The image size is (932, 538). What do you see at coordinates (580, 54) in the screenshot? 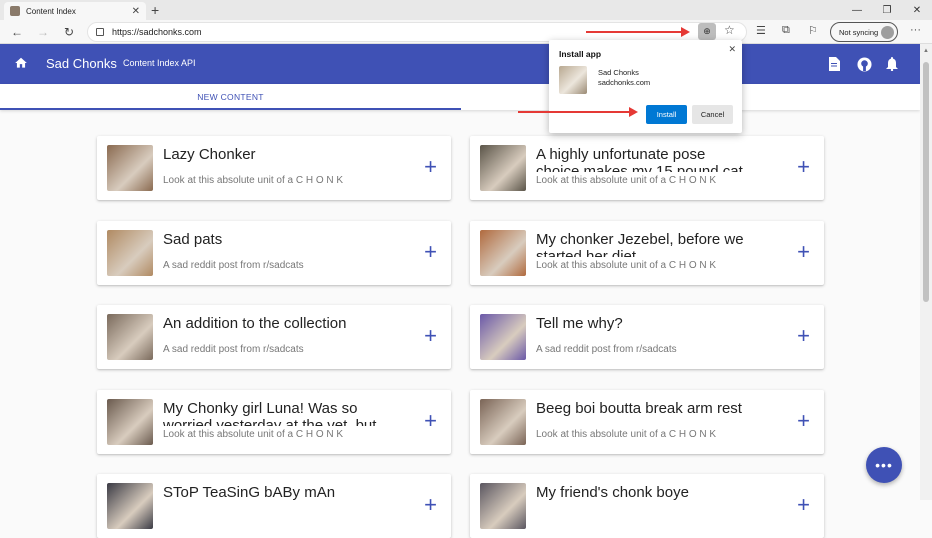
I see `popup-title: Install app` at bounding box center [580, 54].